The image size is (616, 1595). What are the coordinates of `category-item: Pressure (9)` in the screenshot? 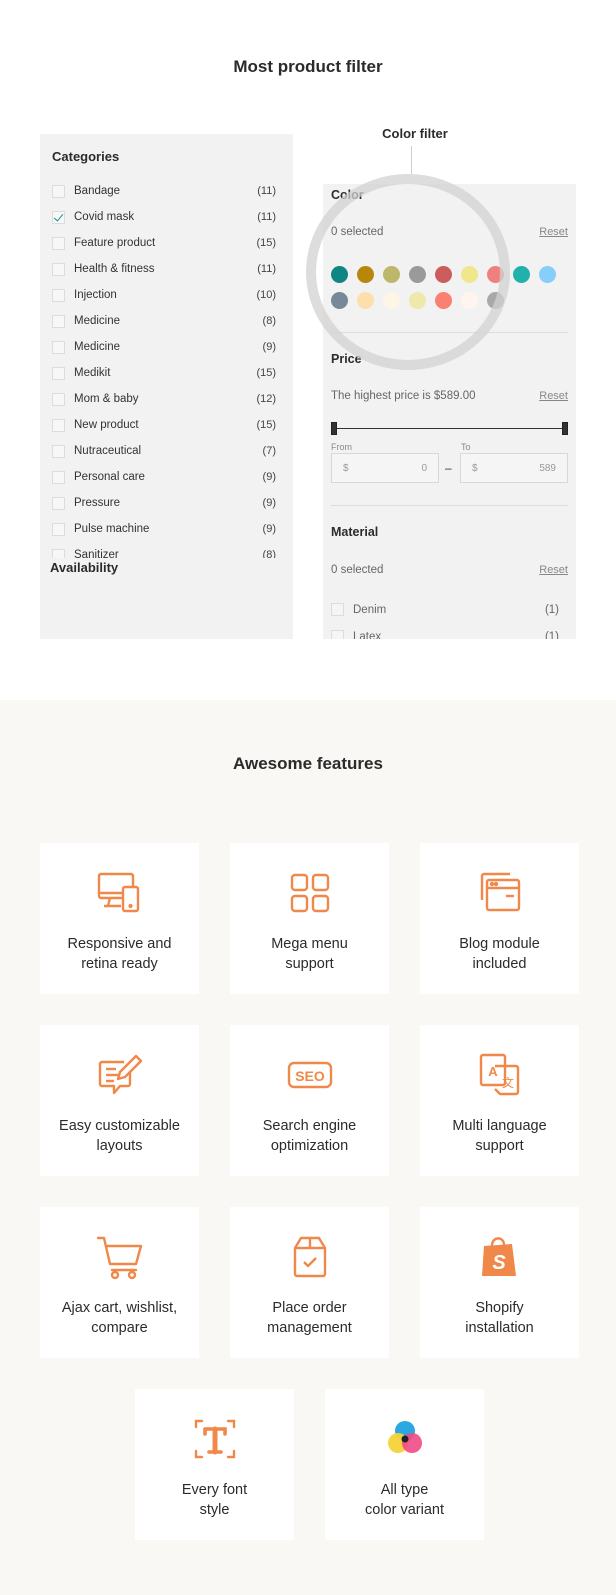 It's located at (164, 503).